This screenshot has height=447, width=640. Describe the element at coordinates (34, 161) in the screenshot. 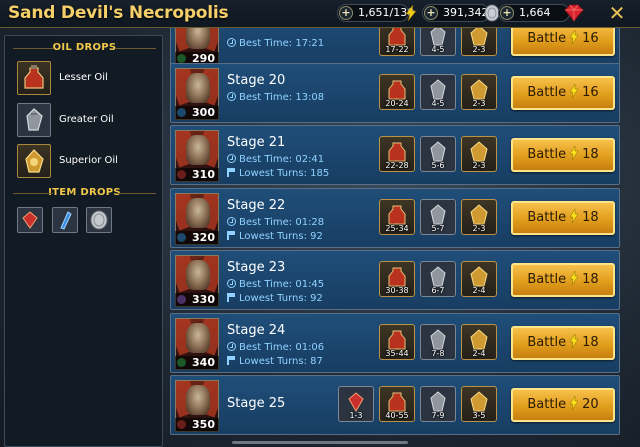

I see `superior-oil-icon` at that location.